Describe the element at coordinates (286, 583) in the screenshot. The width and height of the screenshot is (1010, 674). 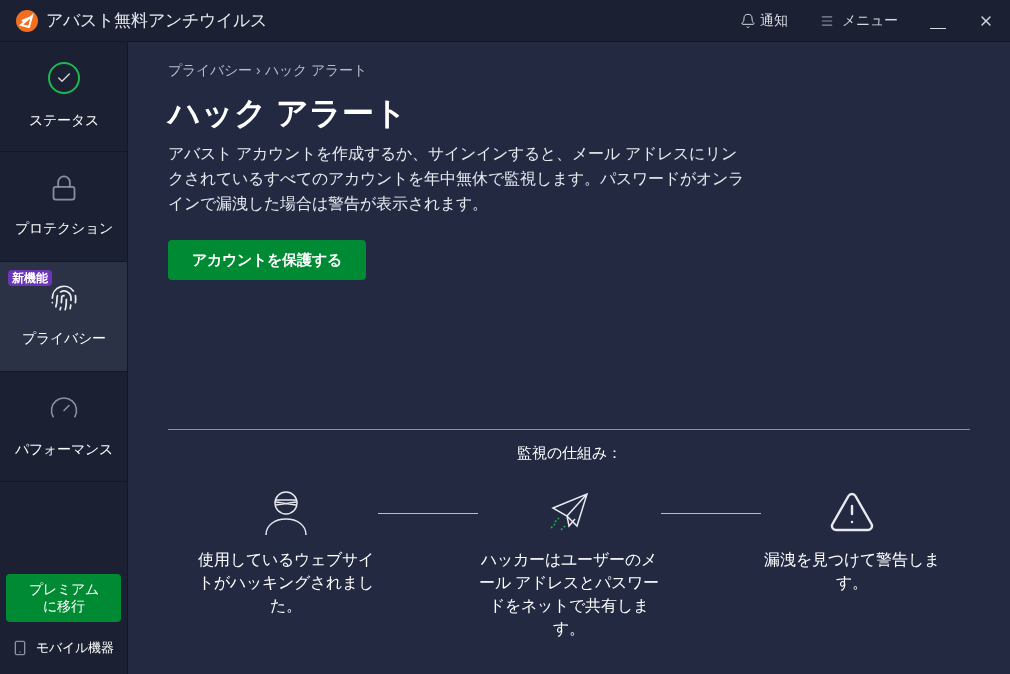
I see `step-text: 使用しているウェブサイトがハッキングされました。` at that location.